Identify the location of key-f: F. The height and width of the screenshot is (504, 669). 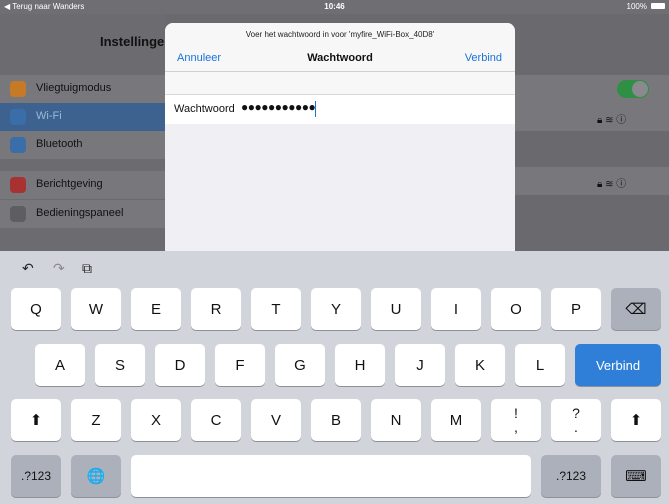
(240, 365).